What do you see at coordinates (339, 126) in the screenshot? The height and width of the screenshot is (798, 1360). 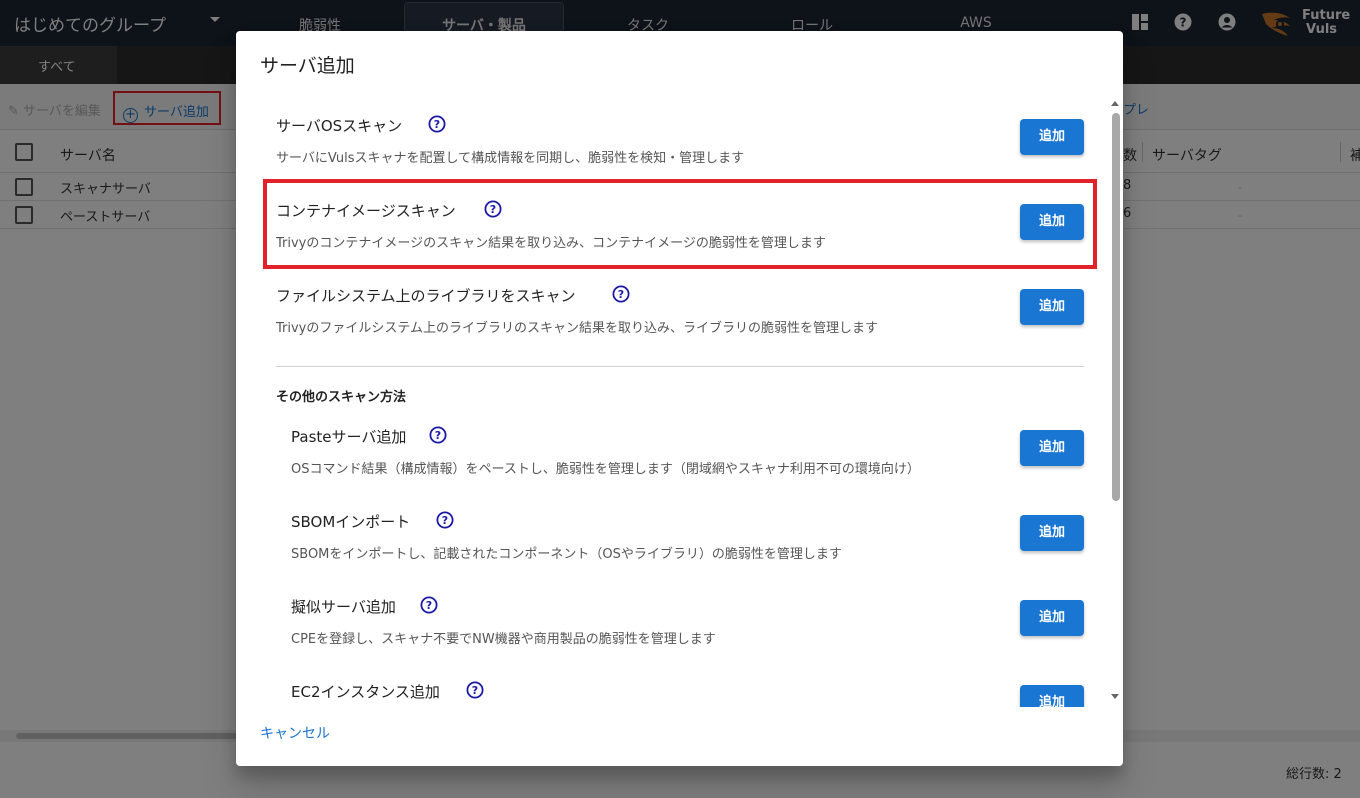 I see `option-title: サーバOSスキャン` at bounding box center [339, 126].